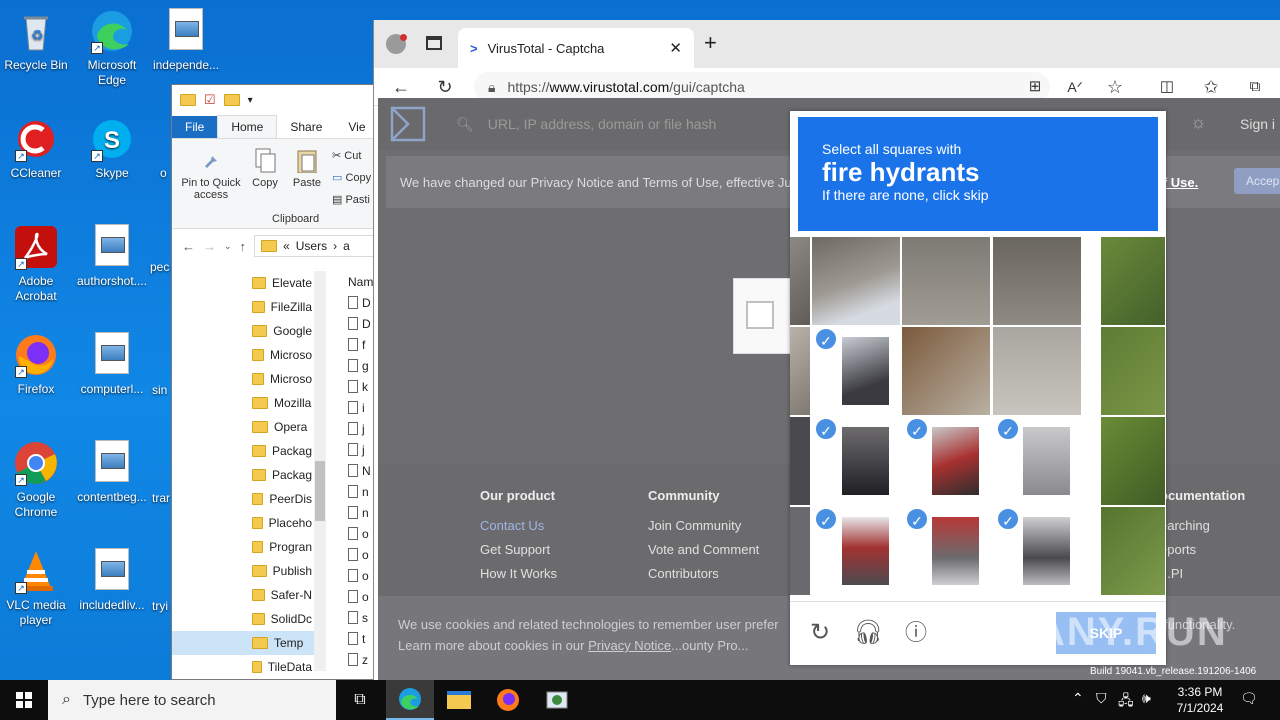 This screenshot has width=1280, height=720. What do you see at coordinates (282, 523) in the screenshot?
I see `tree-item: Placeho` at bounding box center [282, 523].